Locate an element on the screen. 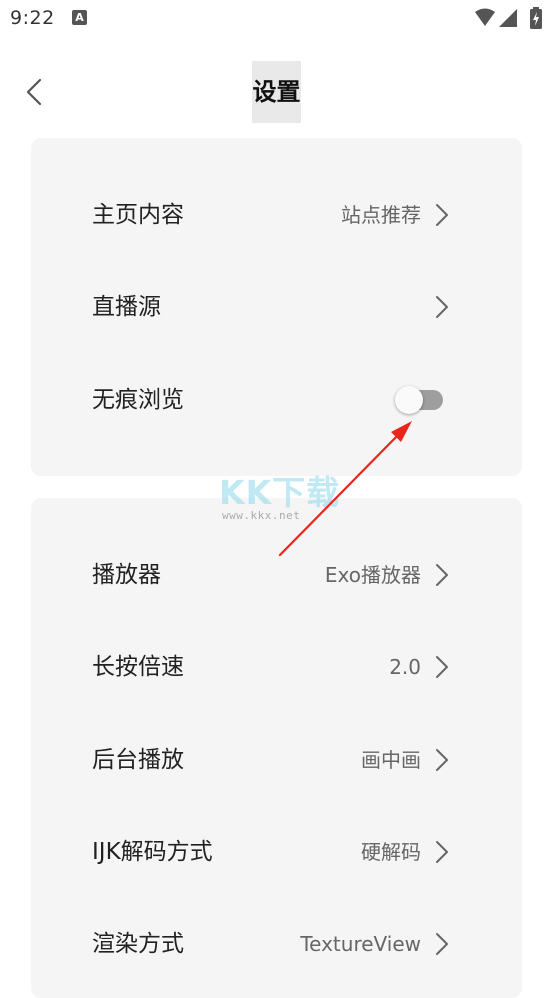  battery-charging-icon is located at coordinates (536, 18).